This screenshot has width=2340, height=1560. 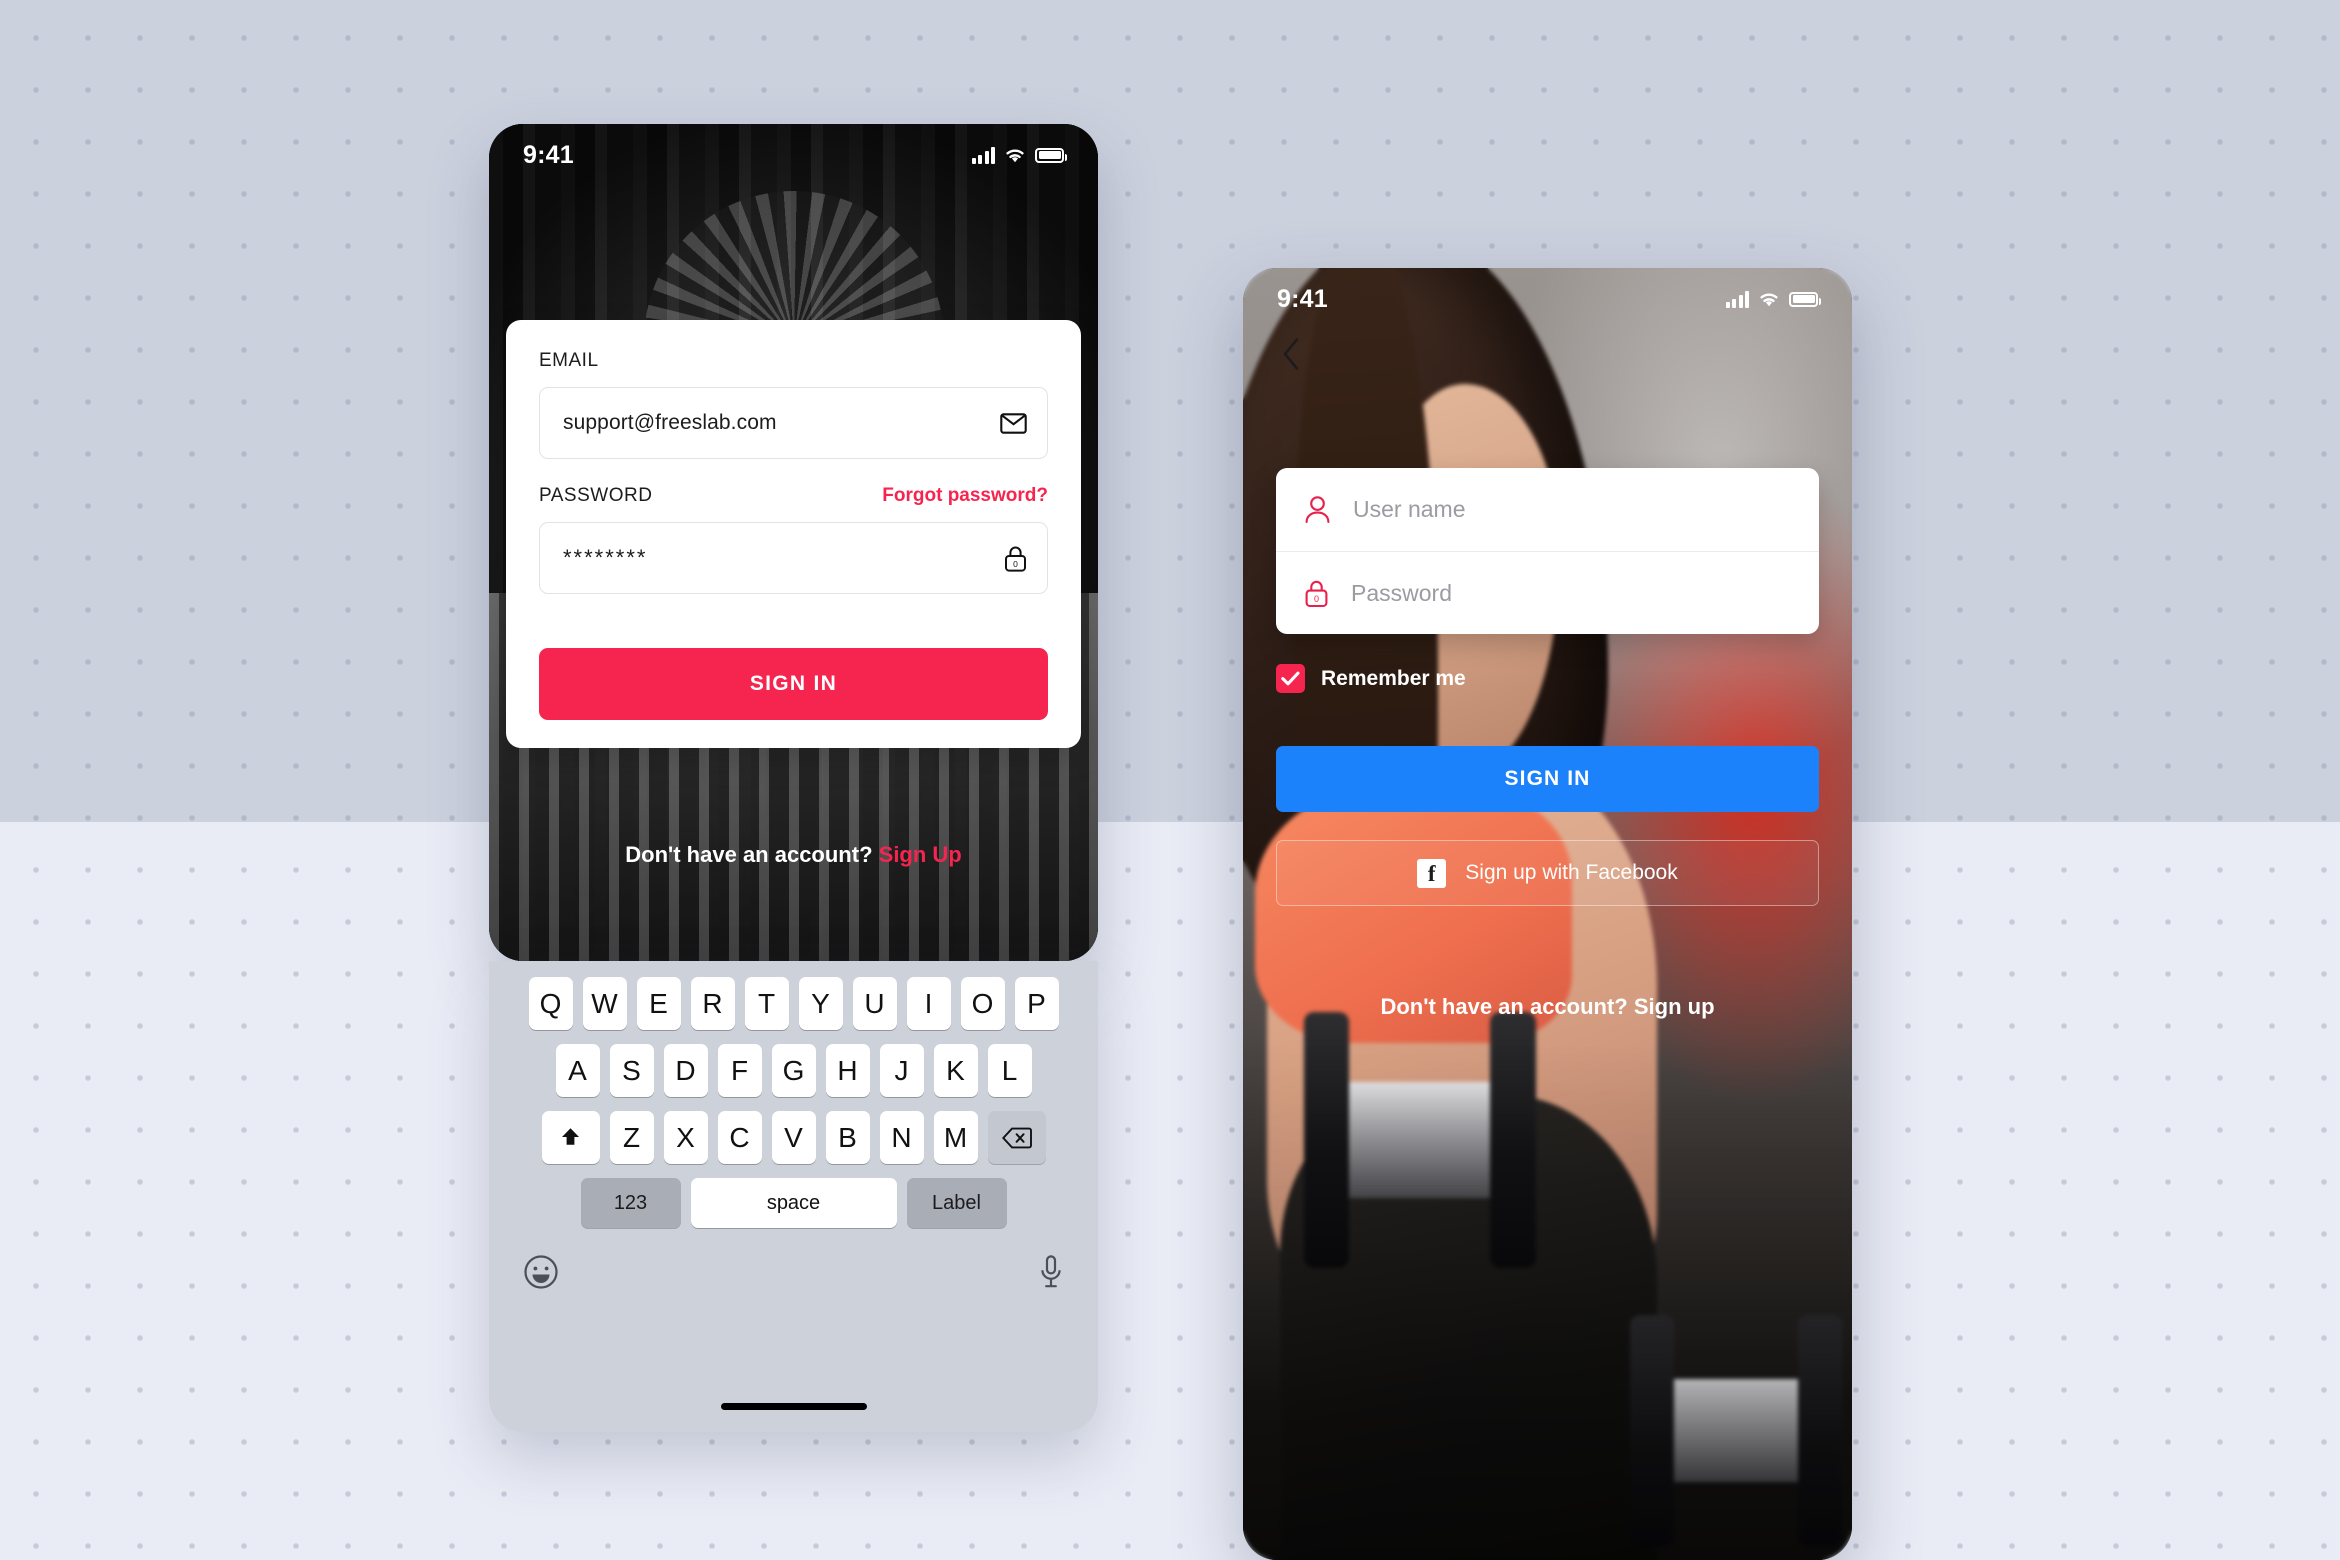 I want to click on keyboard-bottom-bar, so click(x=793, y=1266).